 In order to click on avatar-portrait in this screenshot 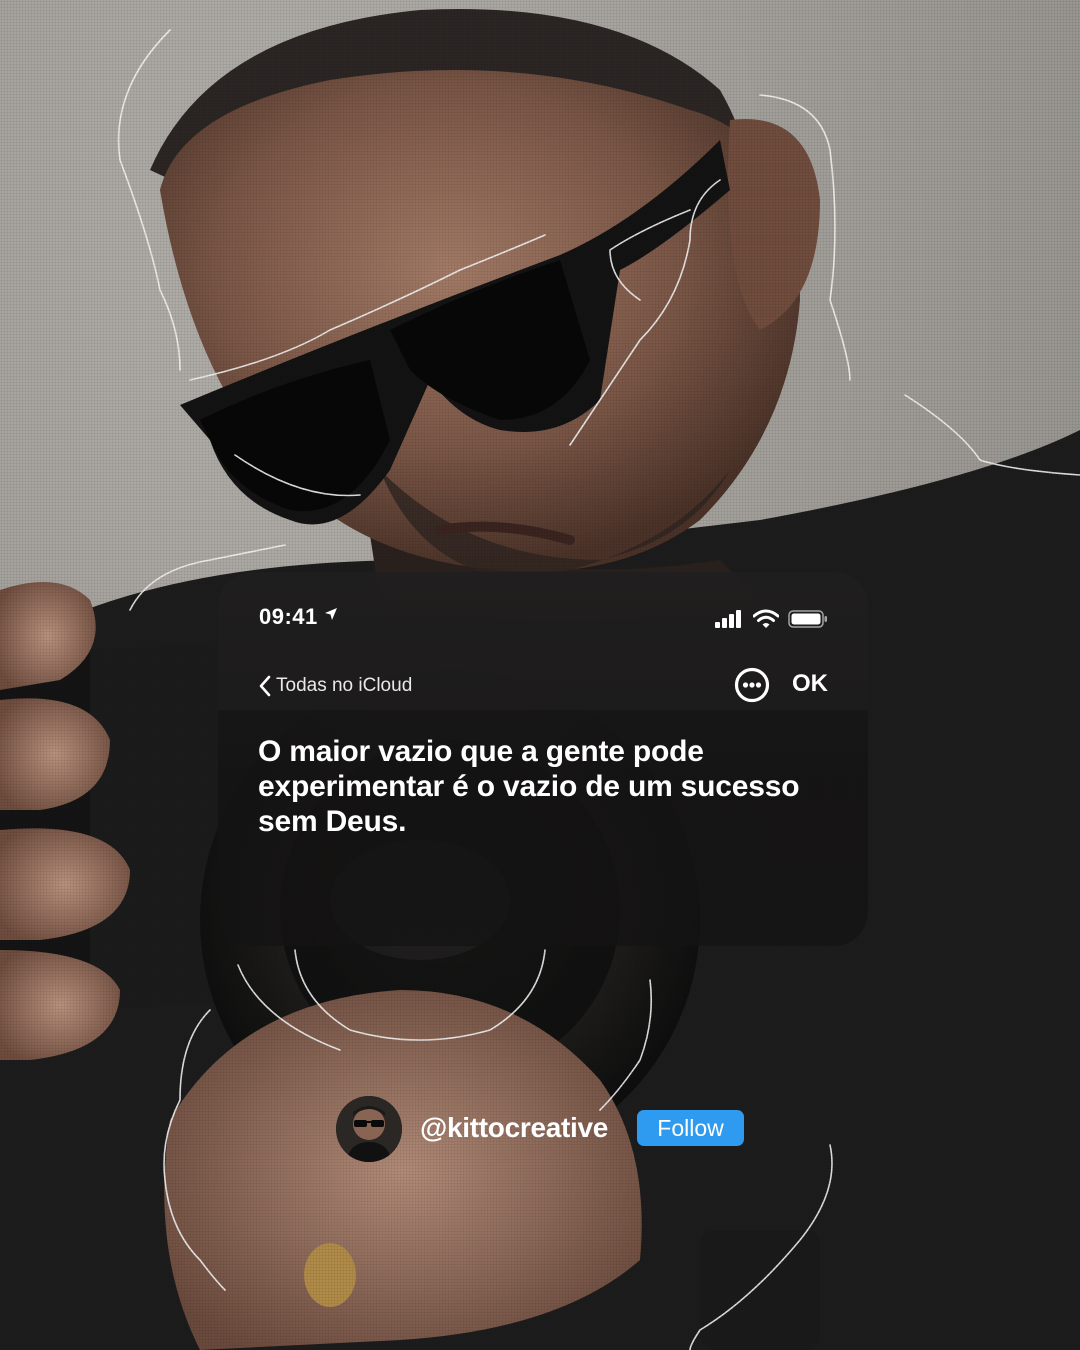, I will do `click(369, 1129)`.